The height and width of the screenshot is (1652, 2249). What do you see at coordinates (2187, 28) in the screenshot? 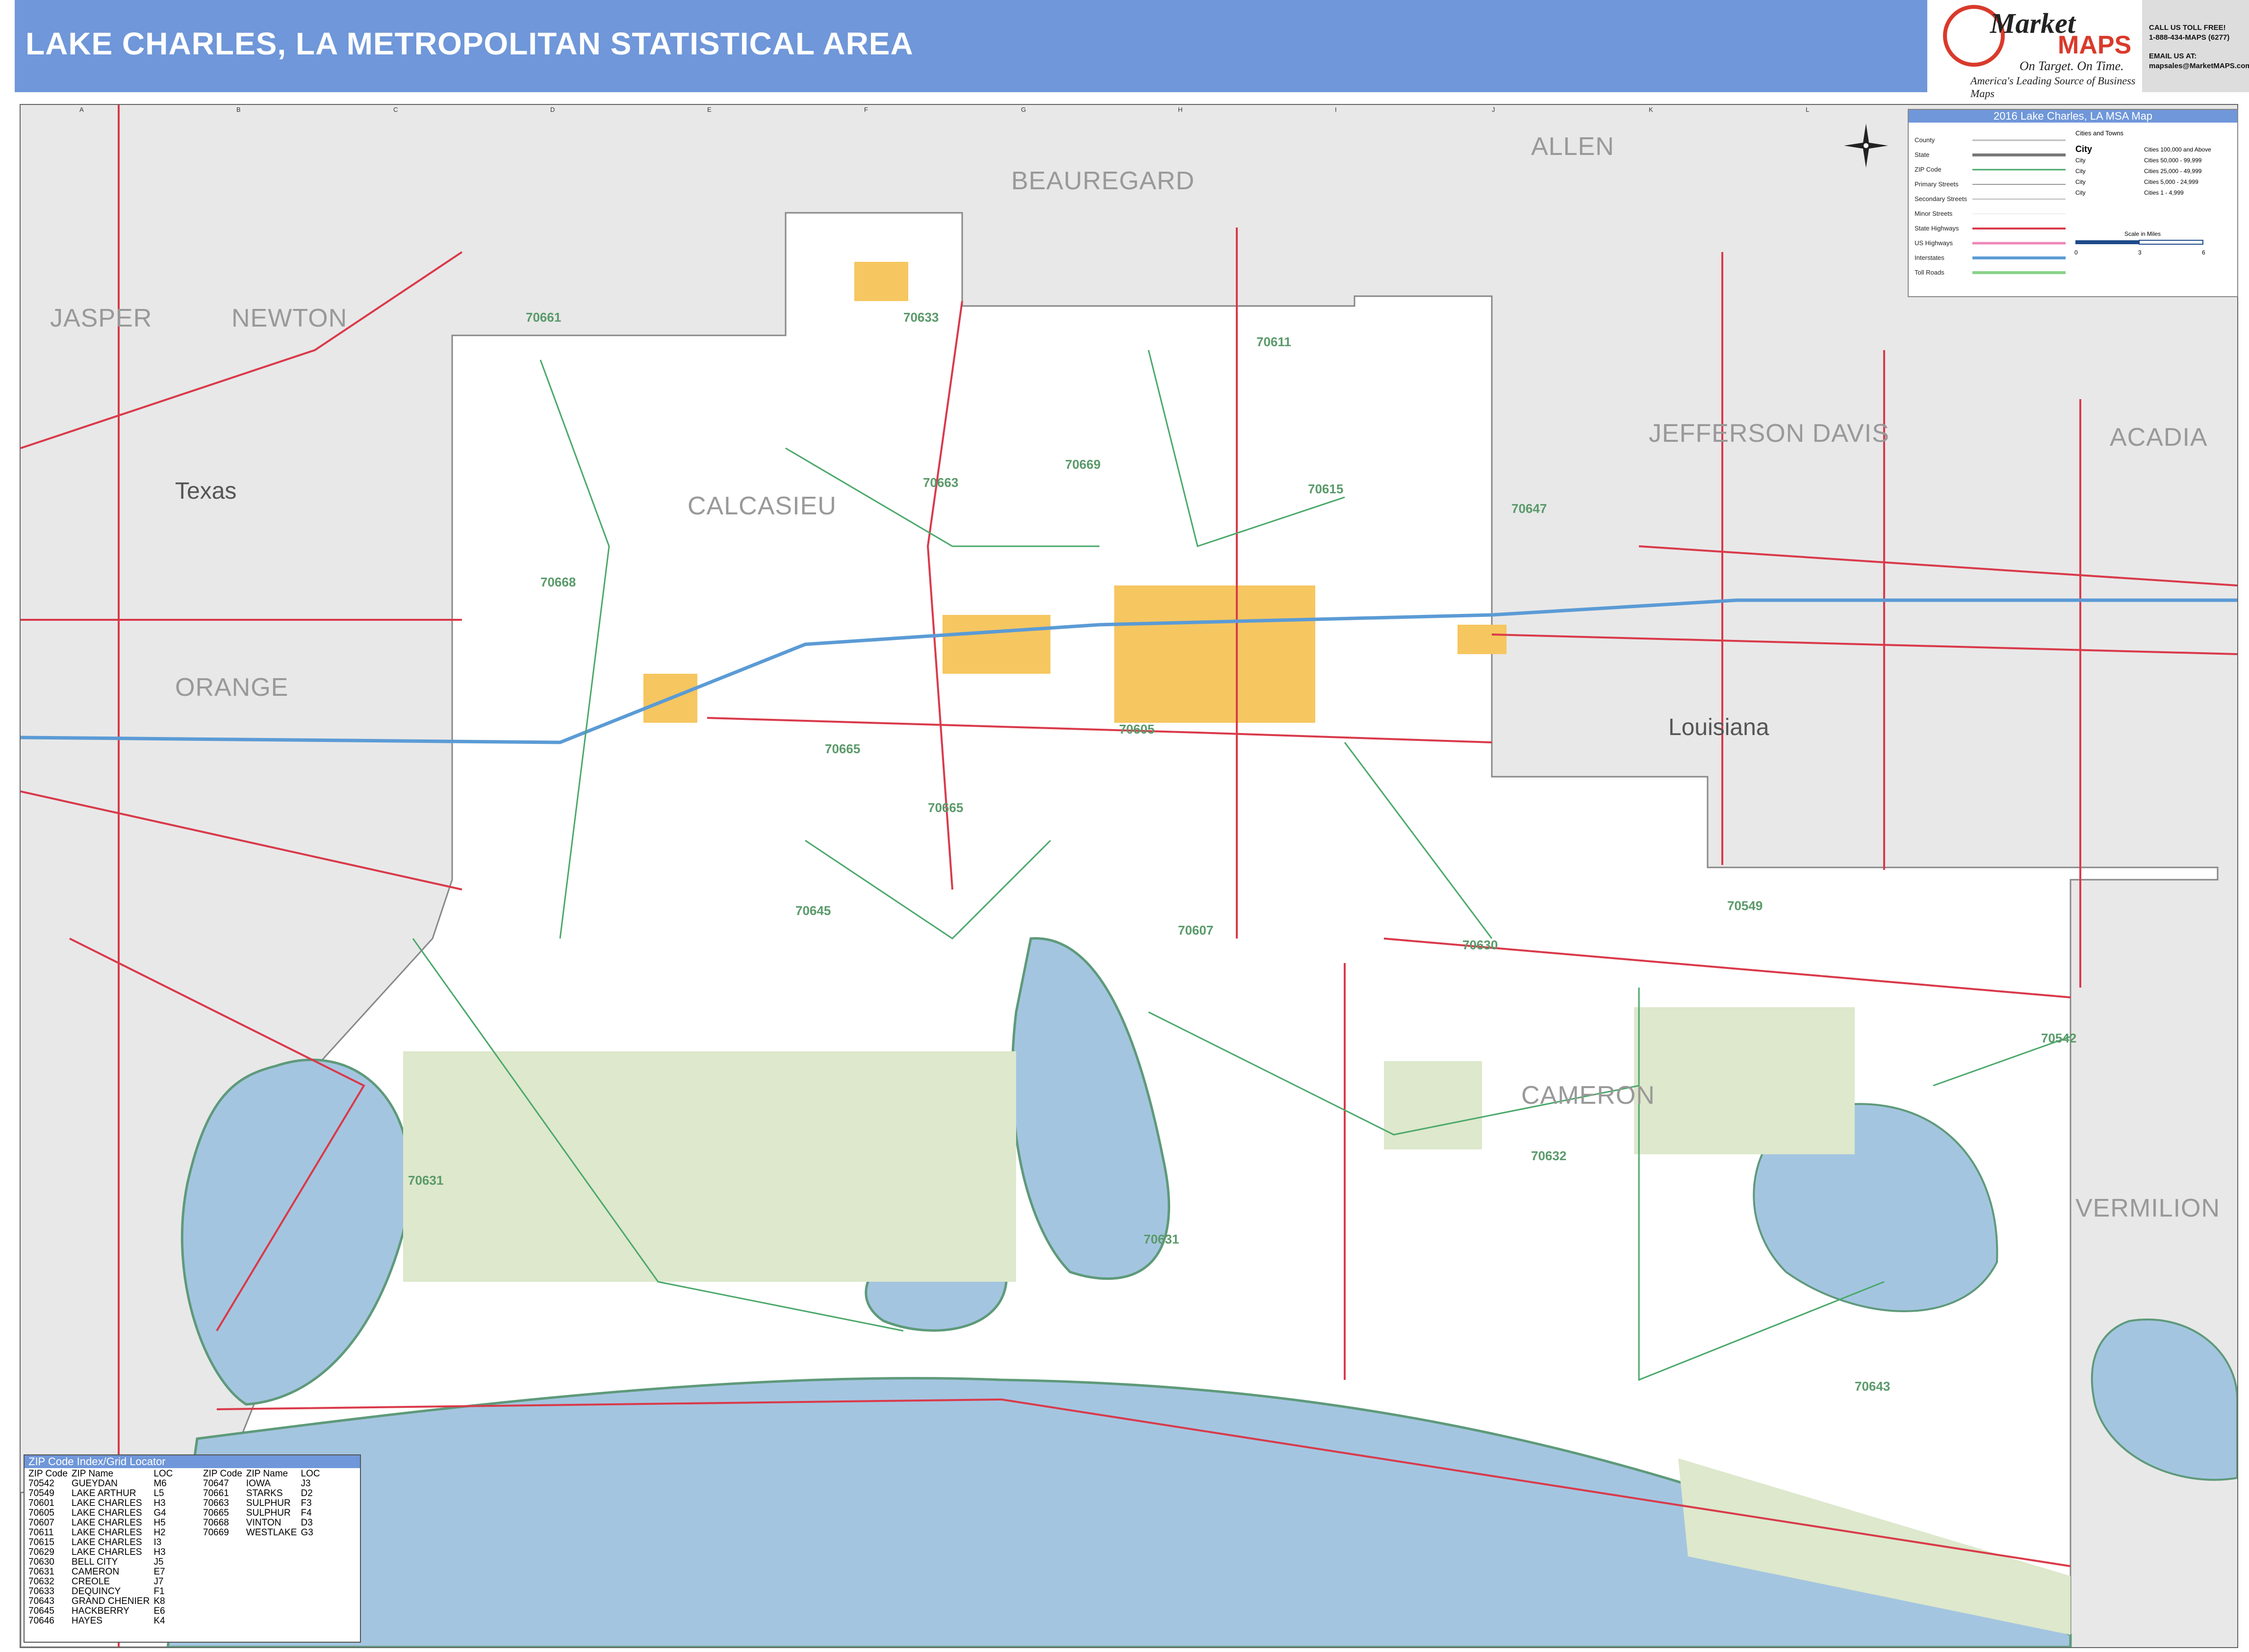
I see `contact-line: CALL US TOLL FREE!` at bounding box center [2187, 28].